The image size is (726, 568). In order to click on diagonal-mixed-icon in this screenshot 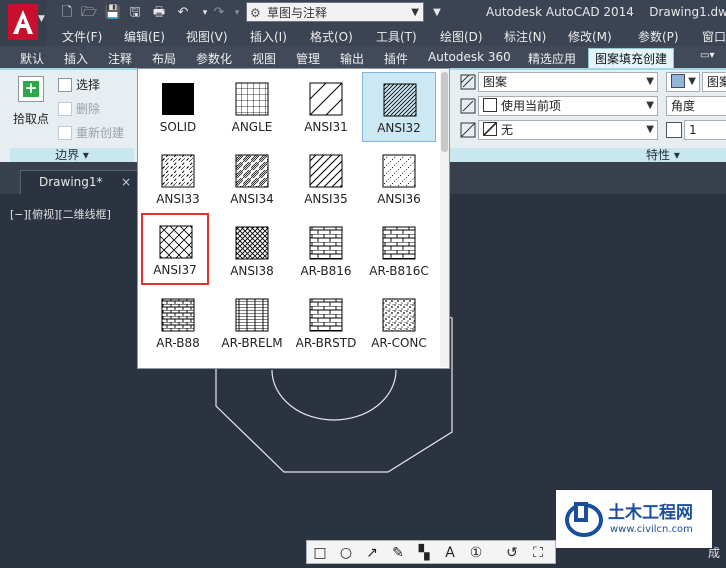, I will do `click(326, 171)`.